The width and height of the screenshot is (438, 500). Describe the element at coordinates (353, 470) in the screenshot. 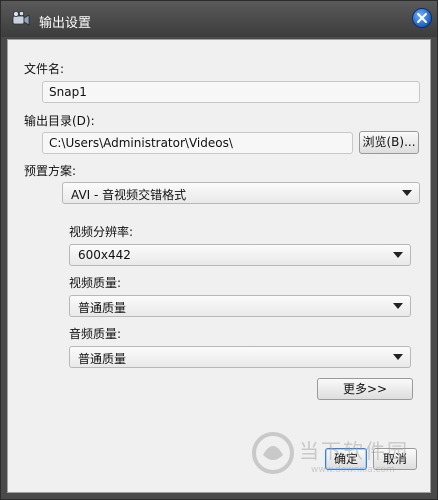

I see `watermark-url: www.downxia.com` at that location.